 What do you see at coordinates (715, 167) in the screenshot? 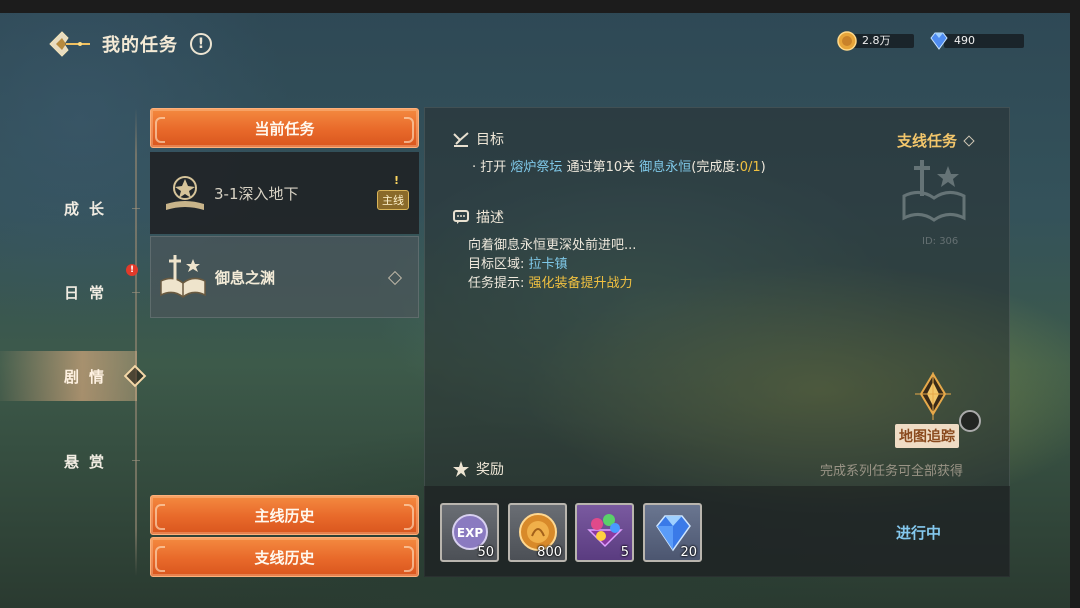
I see `progress-label: (完成度:` at bounding box center [715, 167].